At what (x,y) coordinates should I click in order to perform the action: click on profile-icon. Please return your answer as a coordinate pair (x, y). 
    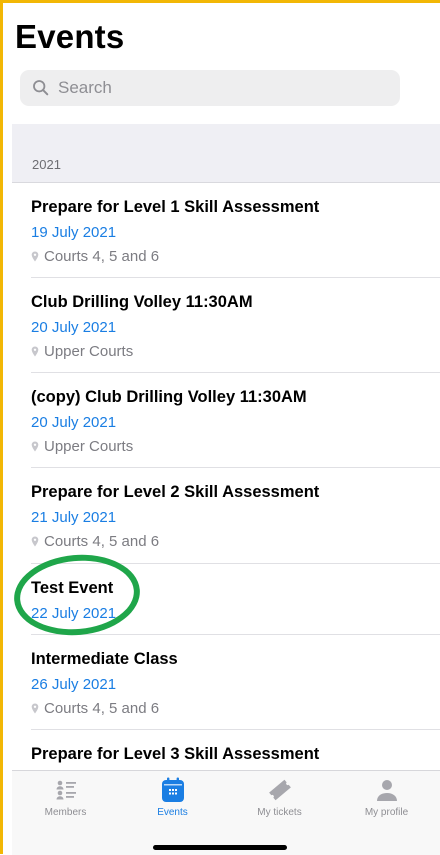
    Looking at the image, I should click on (386, 790).